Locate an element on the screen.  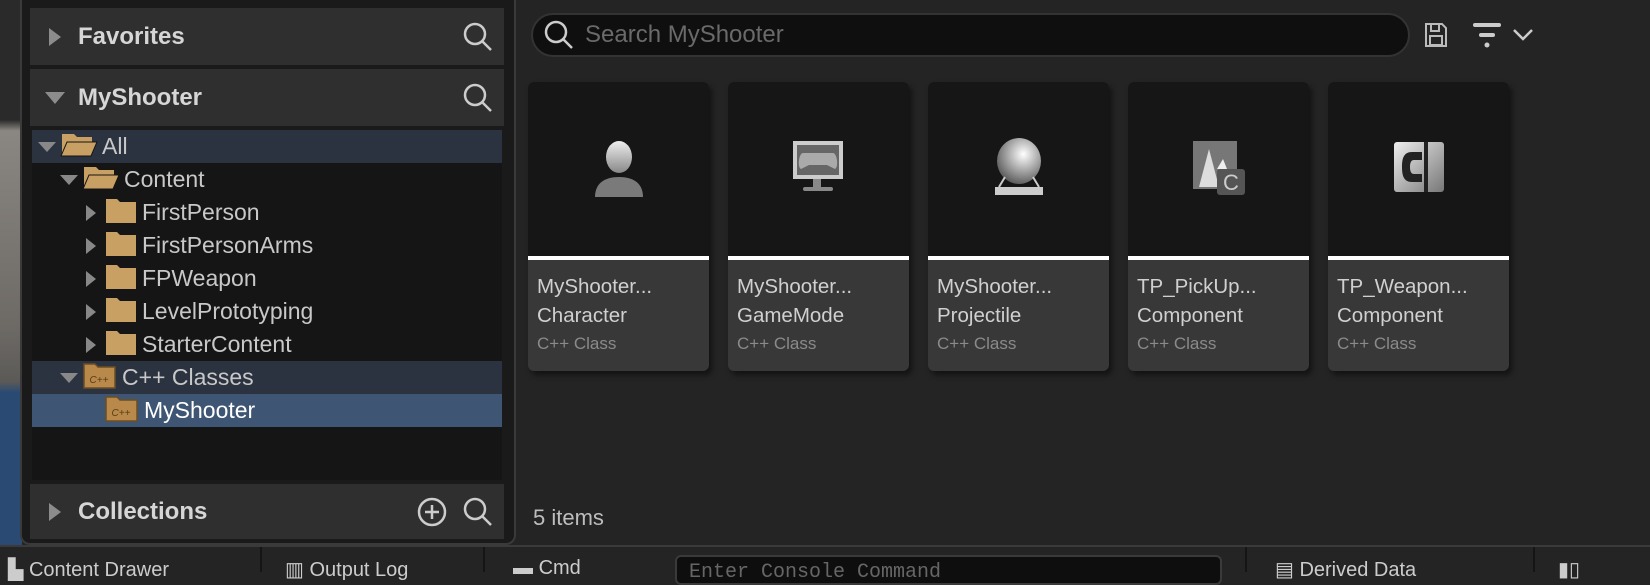
asset-tile: MyShooter... Projectile C++ Class is located at coordinates (1018, 226).